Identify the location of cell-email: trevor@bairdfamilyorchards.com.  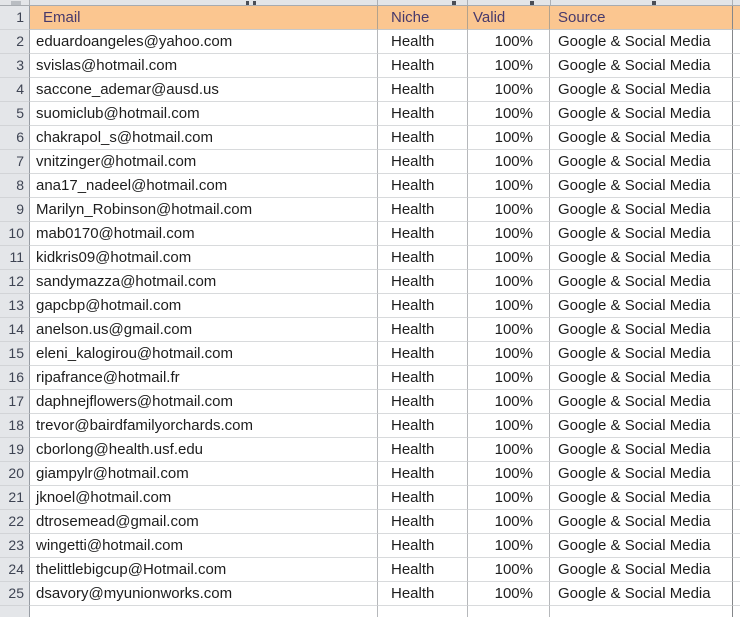
(204, 426).